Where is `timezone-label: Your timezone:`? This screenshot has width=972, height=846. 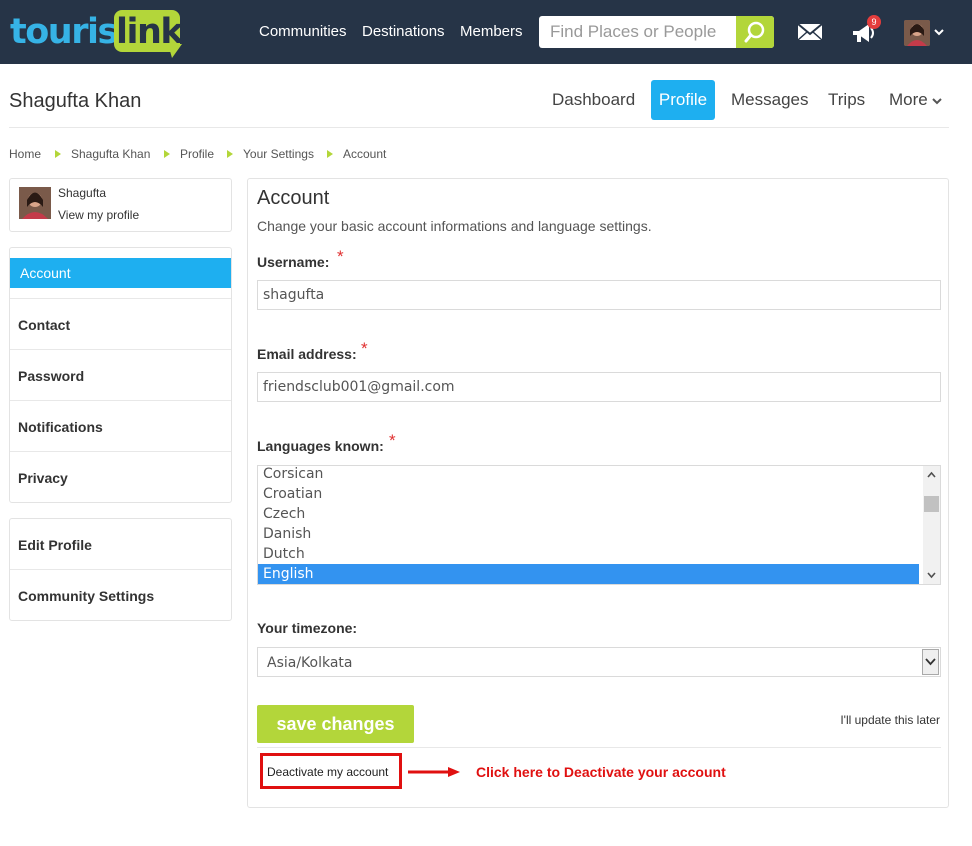
timezone-label: Your timezone: is located at coordinates (307, 628).